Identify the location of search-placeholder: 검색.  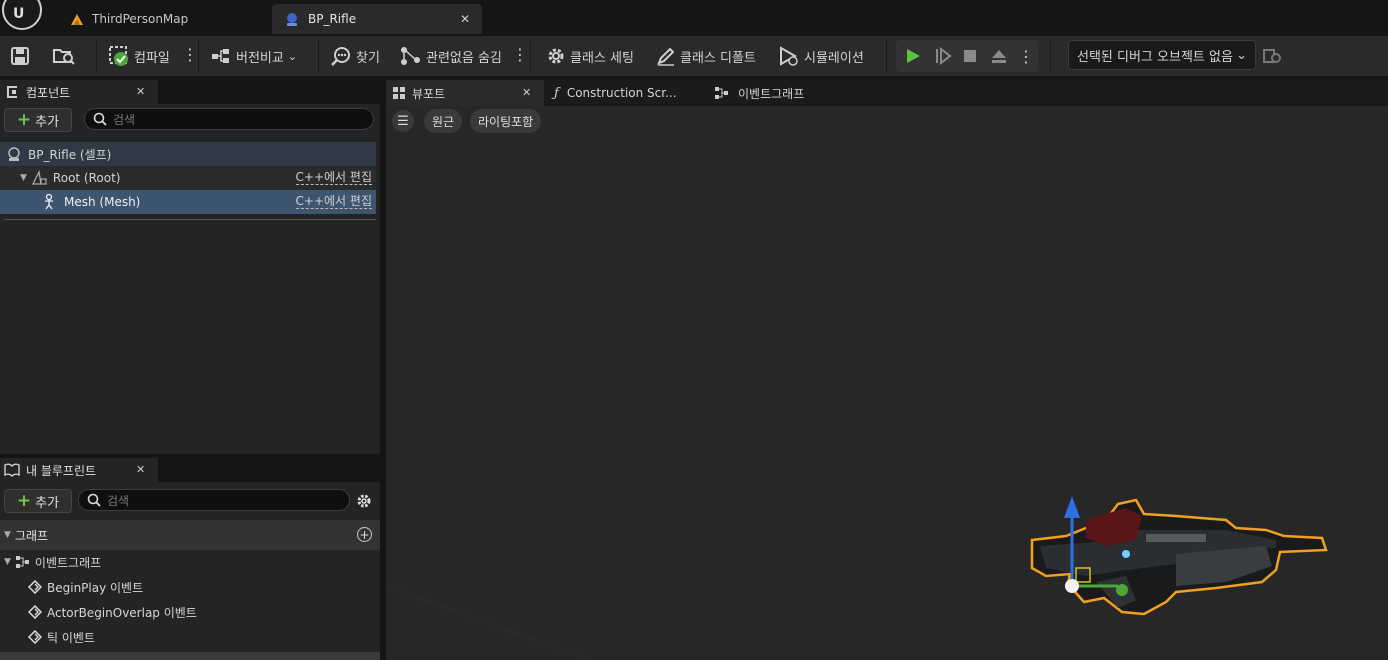
(118, 500).